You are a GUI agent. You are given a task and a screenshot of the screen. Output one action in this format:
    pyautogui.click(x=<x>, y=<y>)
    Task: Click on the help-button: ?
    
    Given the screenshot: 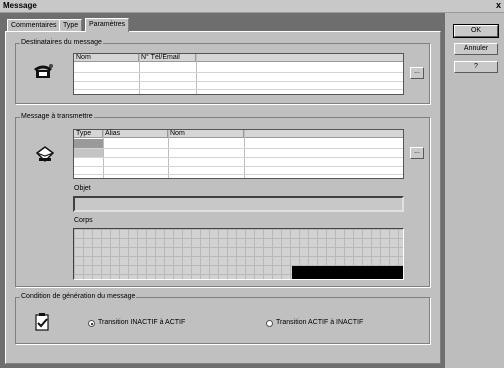 What is the action you would take?
    pyautogui.click(x=476, y=67)
    